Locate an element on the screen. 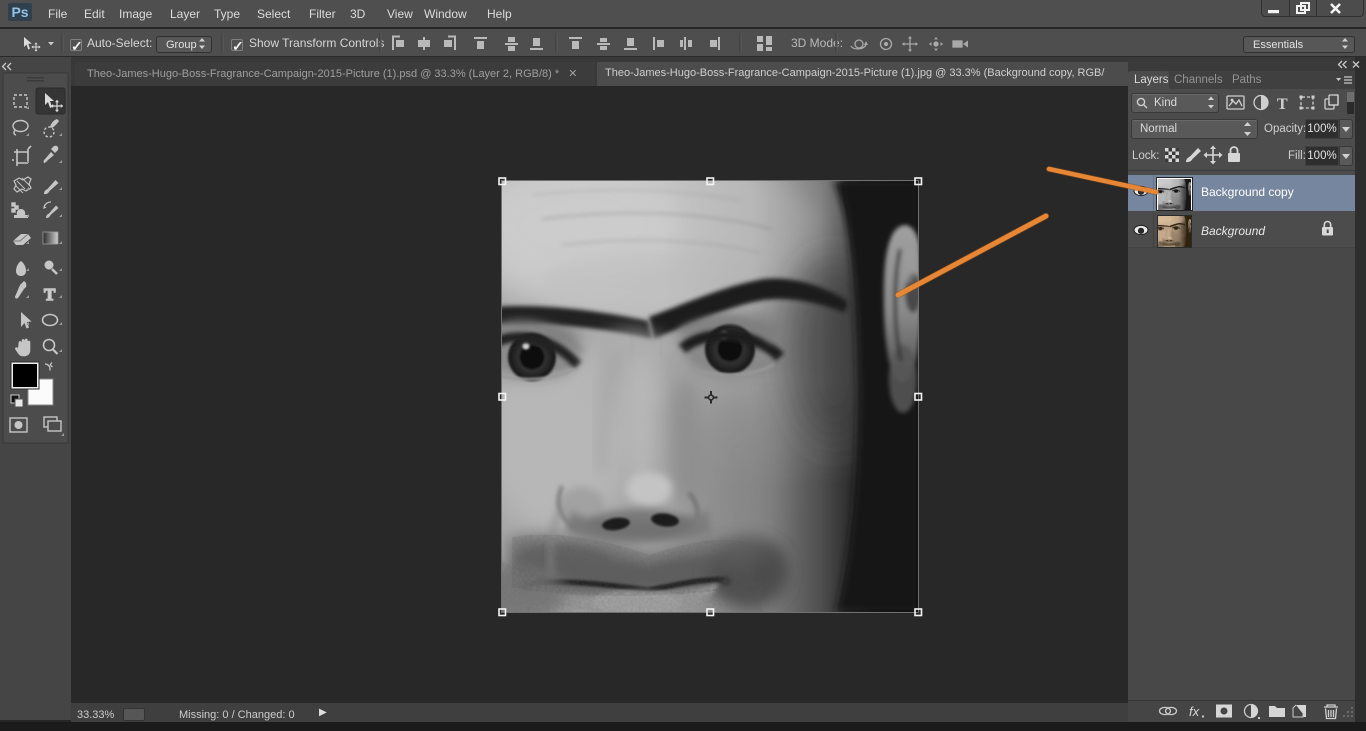  svg-text: fx is located at coordinates (1194, 711).